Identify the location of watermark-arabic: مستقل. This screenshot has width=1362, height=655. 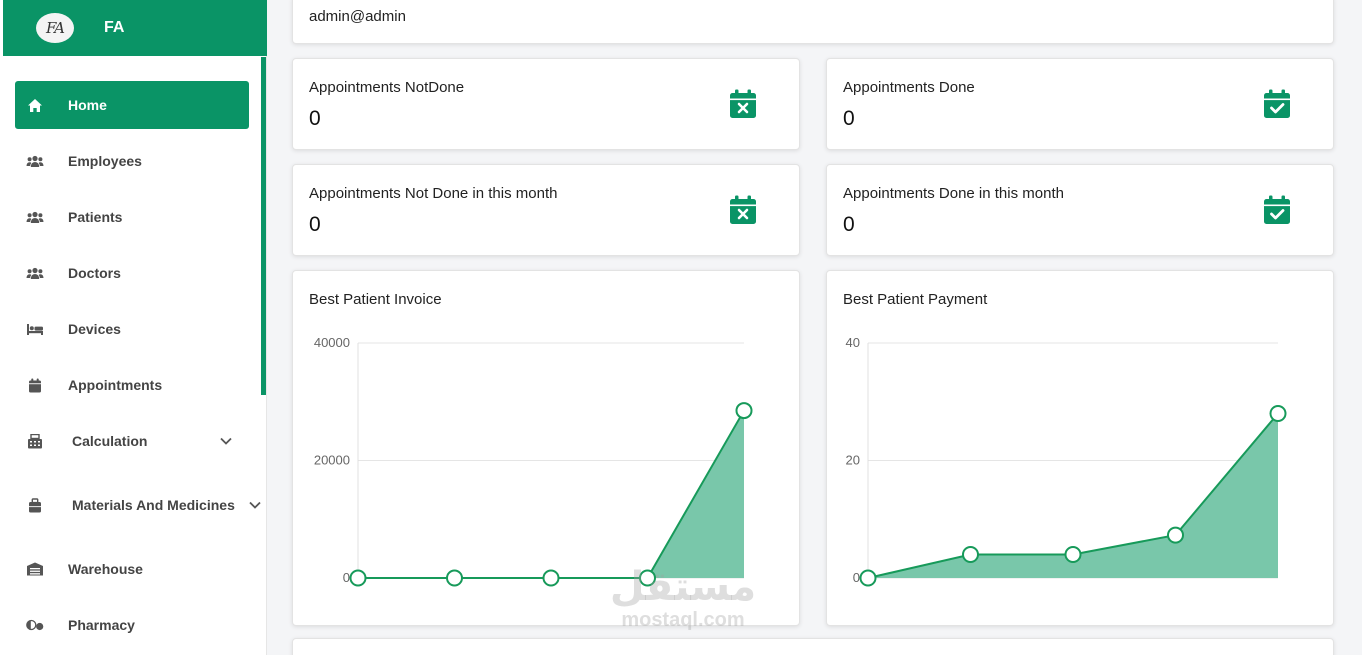
(683, 587).